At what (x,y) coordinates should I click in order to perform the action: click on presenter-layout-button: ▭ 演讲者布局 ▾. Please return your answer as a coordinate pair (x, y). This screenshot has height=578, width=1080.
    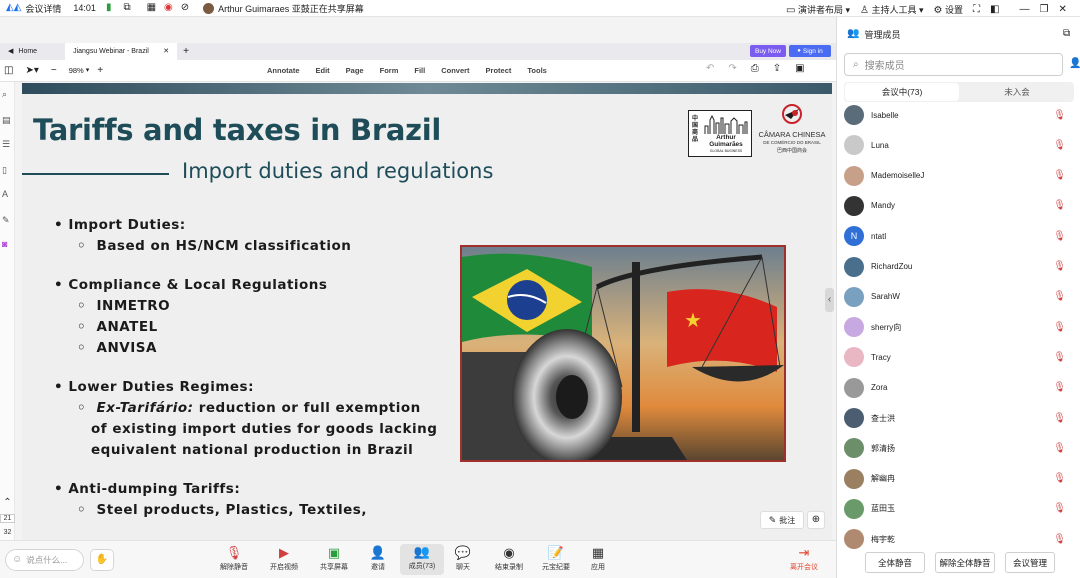
    Looking at the image, I should click on (818, 9).